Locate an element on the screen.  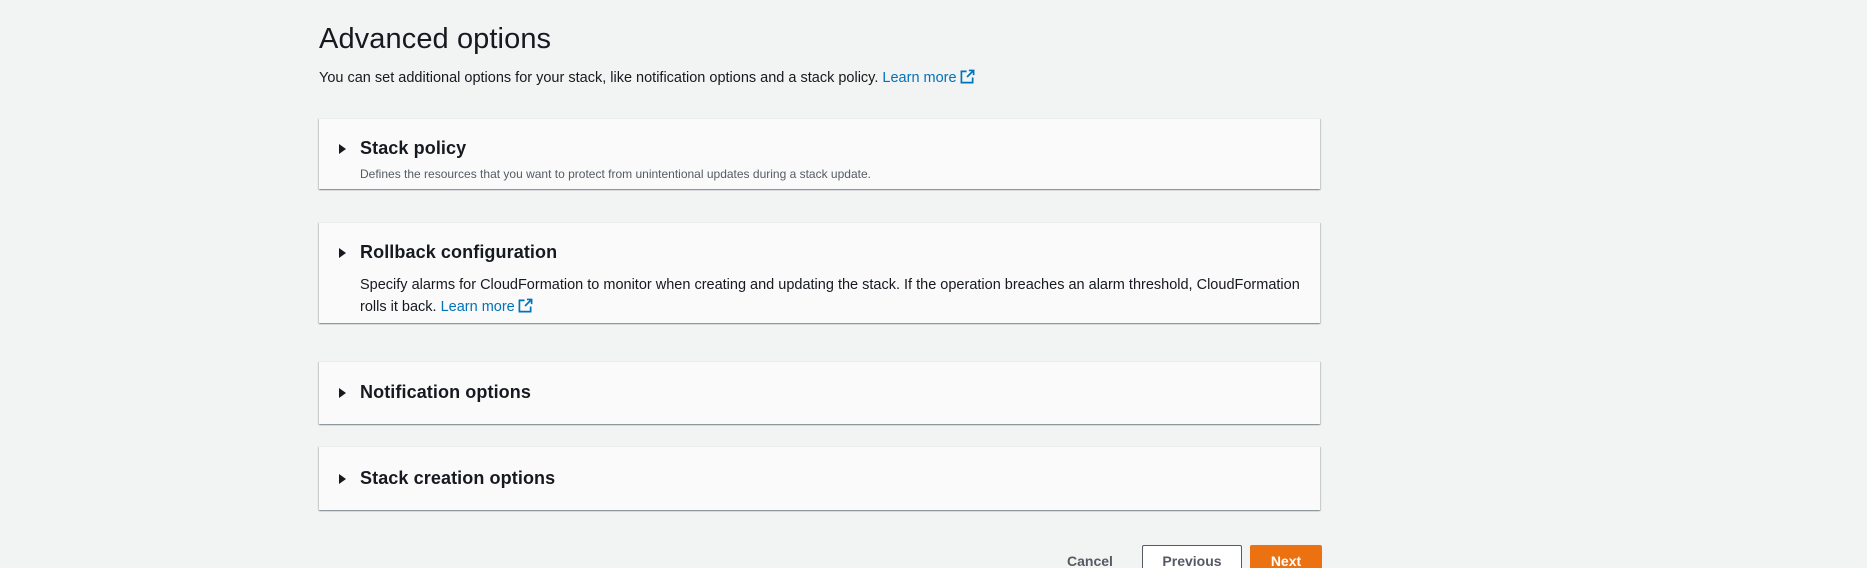
rollback-learn-more-label: Learn more is located at coordinates (477, 307).